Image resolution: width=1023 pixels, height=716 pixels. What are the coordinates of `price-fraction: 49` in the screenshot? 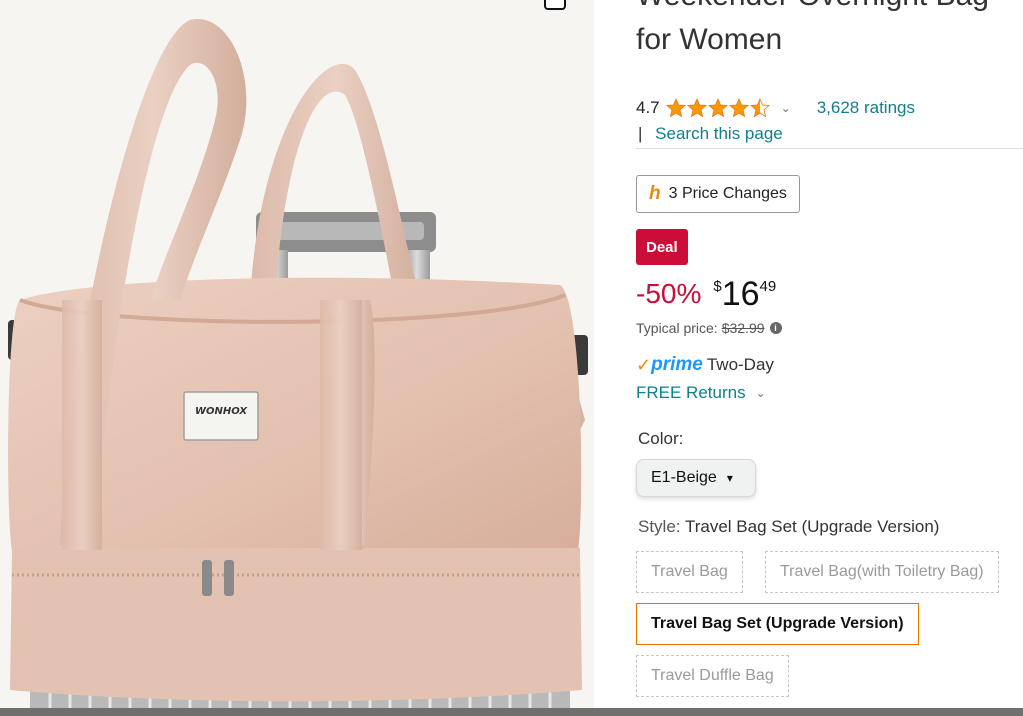 It's located at (768, 286).